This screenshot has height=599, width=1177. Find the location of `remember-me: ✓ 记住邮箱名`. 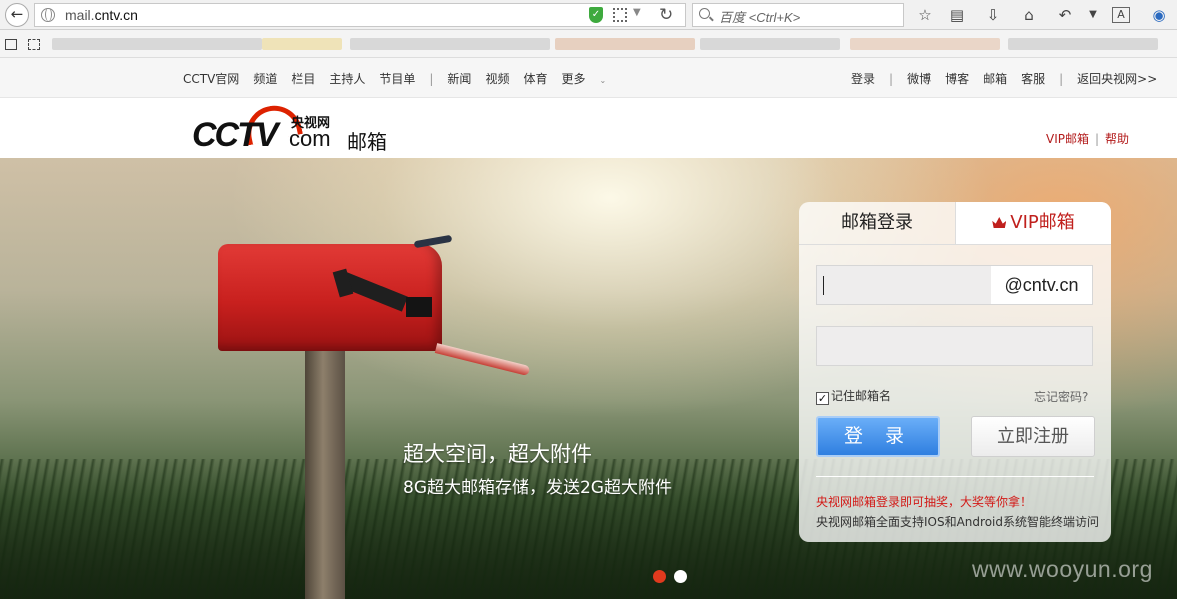

remember-me: ✓ 记住邮箱名 is located at coordinates (853, 396).